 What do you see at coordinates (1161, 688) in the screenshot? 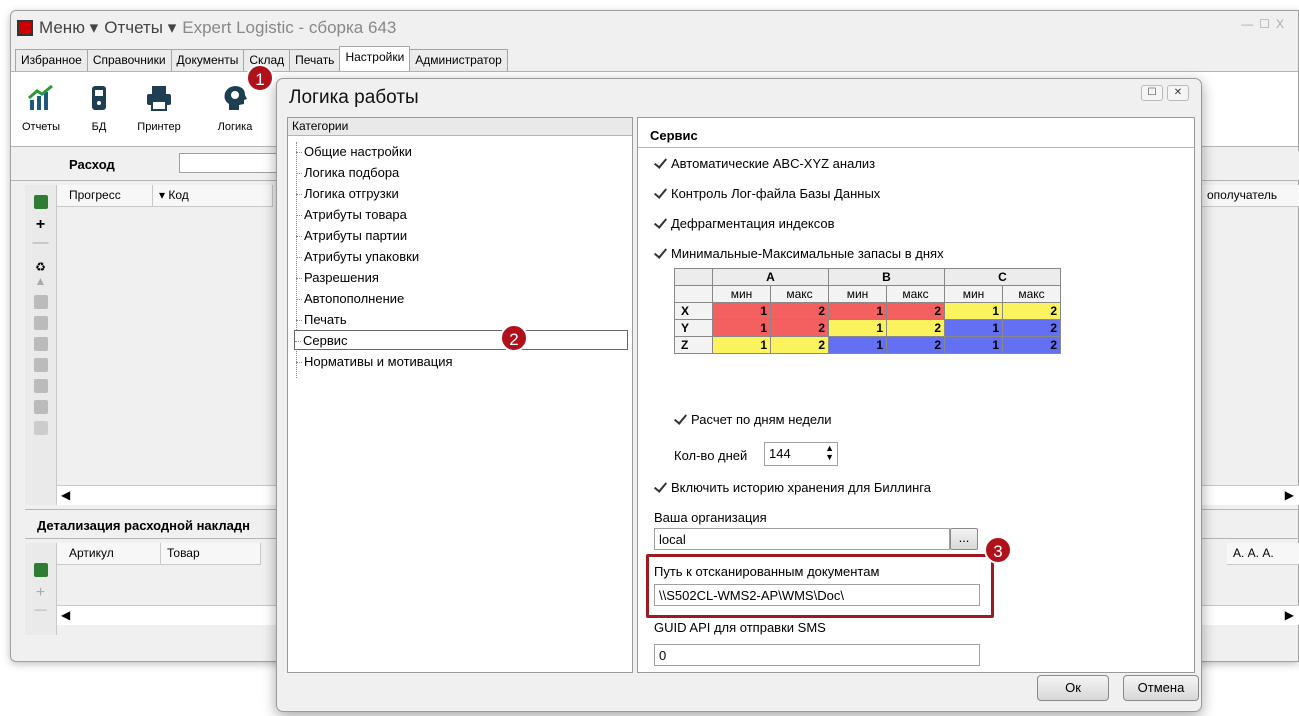
I see `cancel-button: Отмена` at bounding box center [1161, 688].